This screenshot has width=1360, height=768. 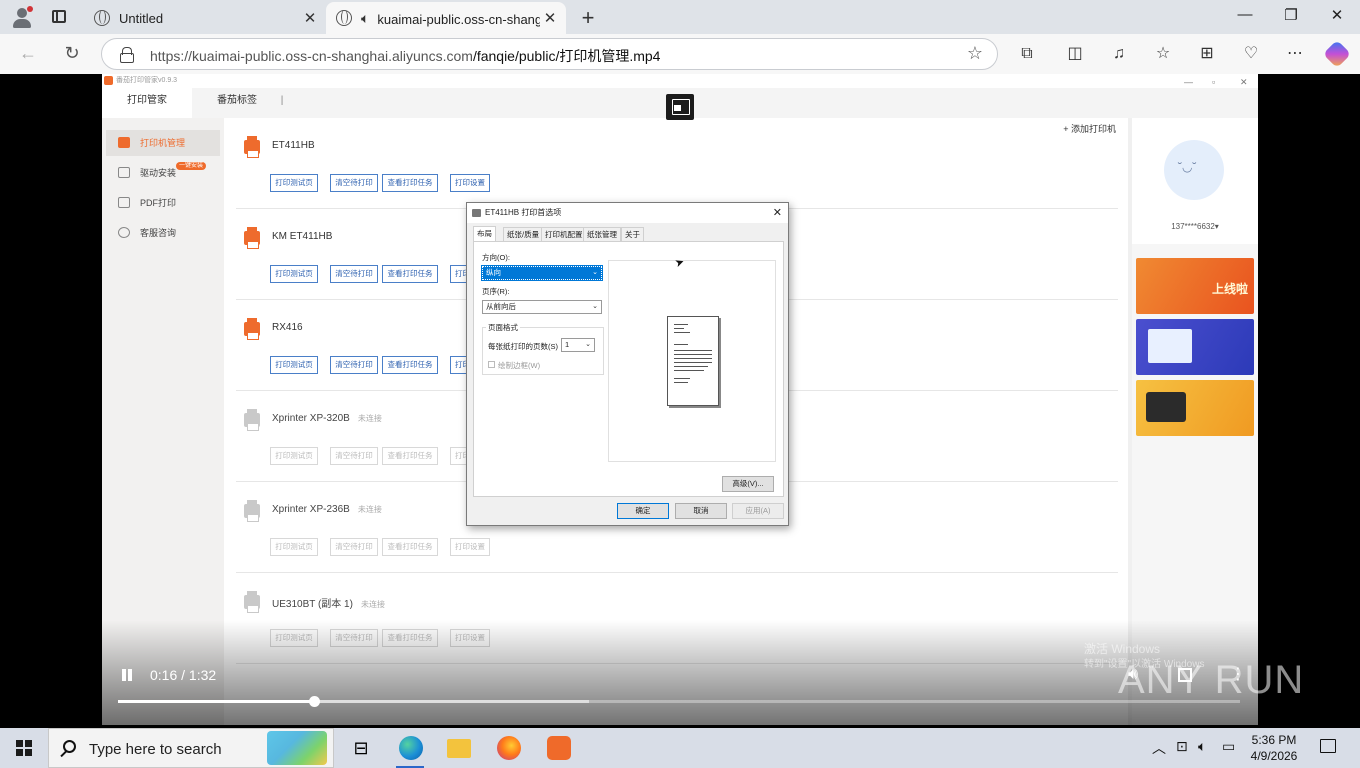 What do you see at coordinates (59, 16) in the screenshot?
I see `tab-actions-icon` at bounding box center [59, 16].